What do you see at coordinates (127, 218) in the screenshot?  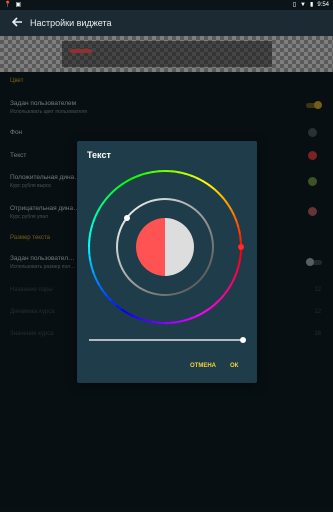 I see `saturation-handle` at bounding box center [127, 218].